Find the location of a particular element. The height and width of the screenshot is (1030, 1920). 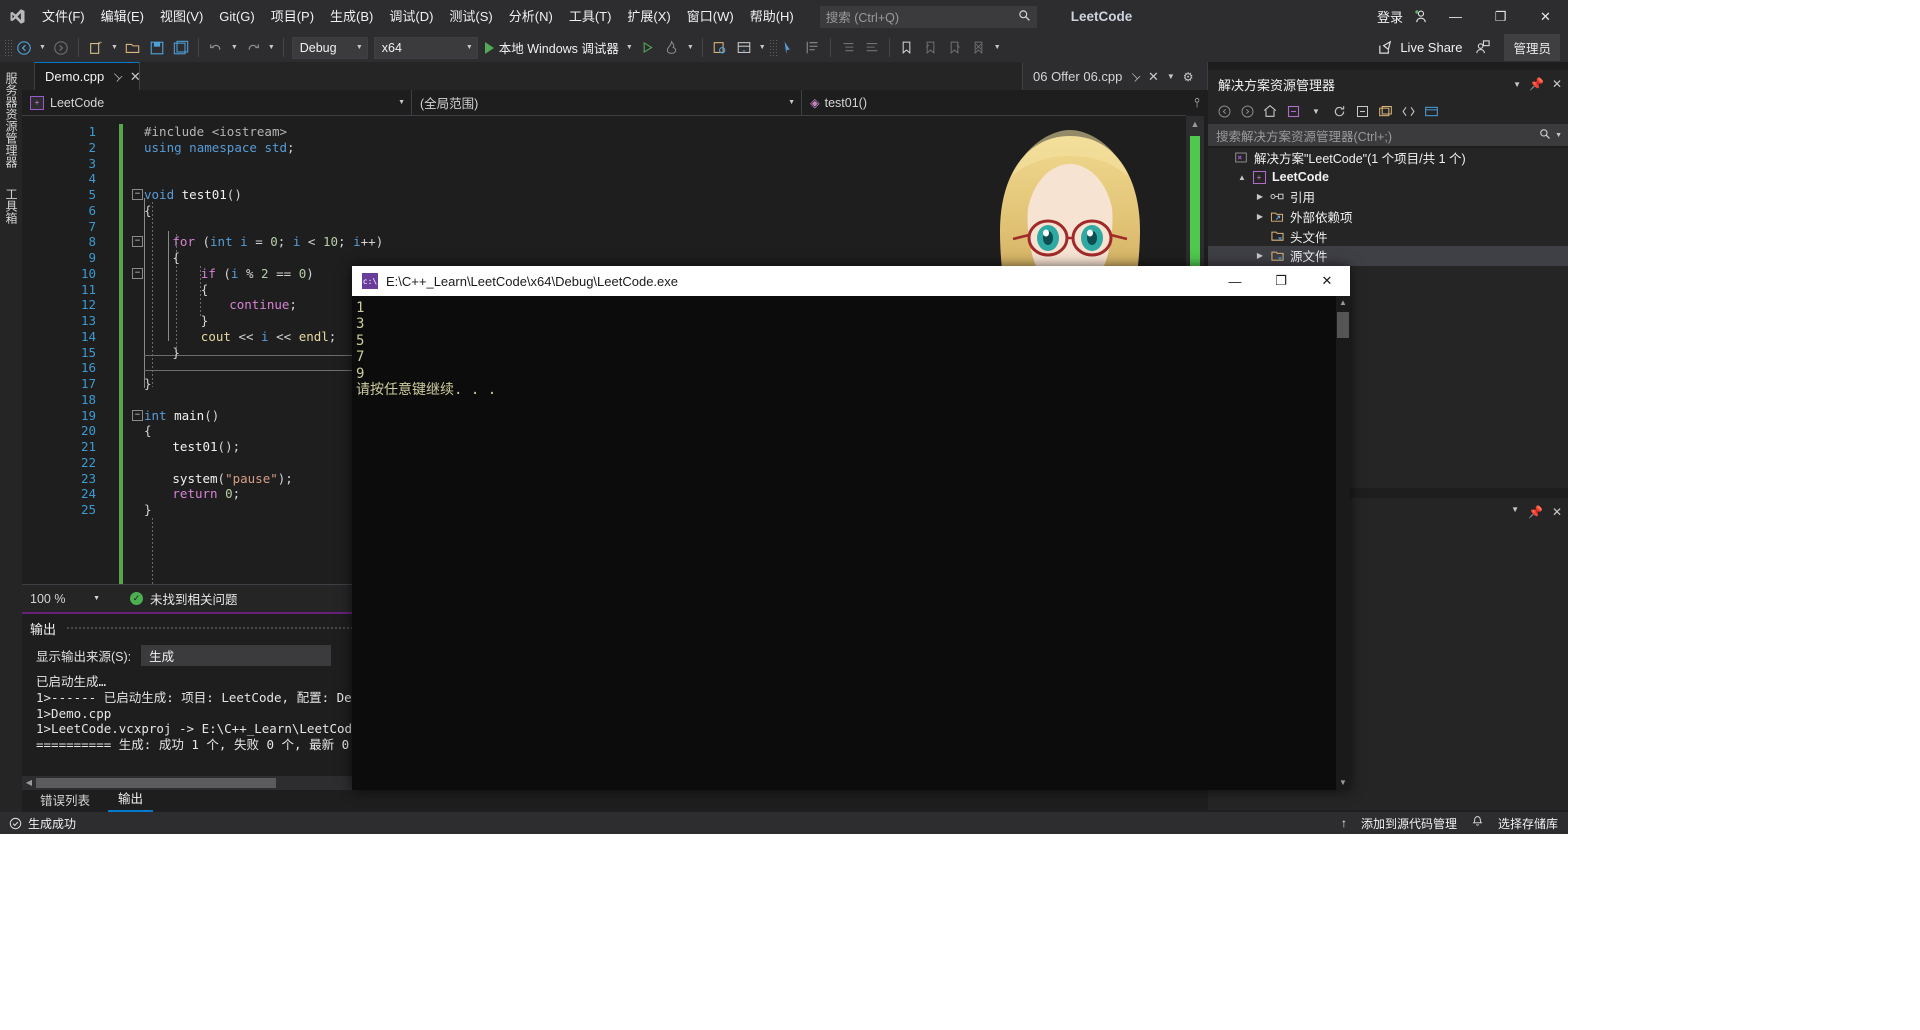

menu-help: 帮助(H) is located at coordinates (772, 16).